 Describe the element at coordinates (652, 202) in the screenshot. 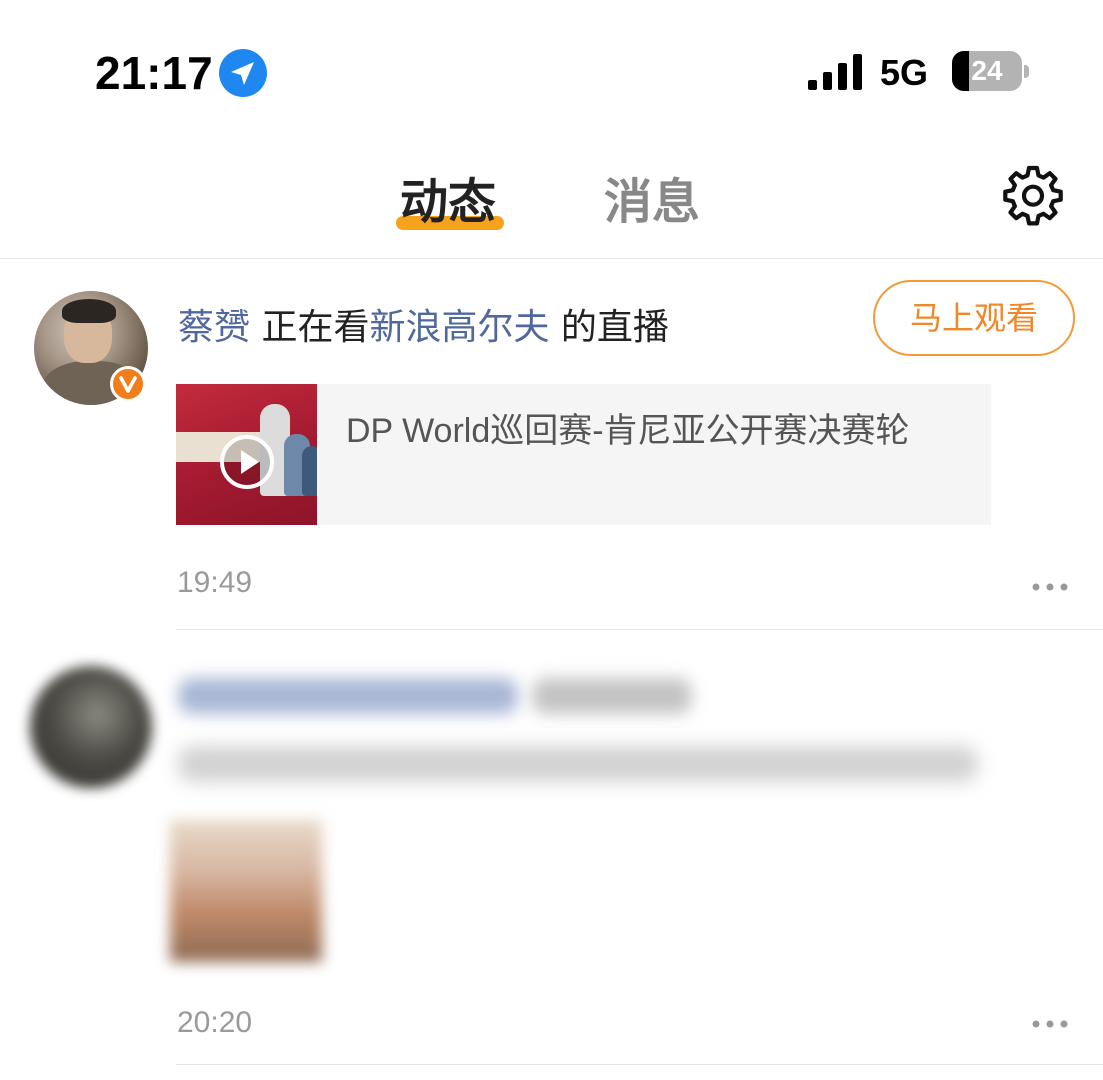

I see `tab-label: 消息` at that location.